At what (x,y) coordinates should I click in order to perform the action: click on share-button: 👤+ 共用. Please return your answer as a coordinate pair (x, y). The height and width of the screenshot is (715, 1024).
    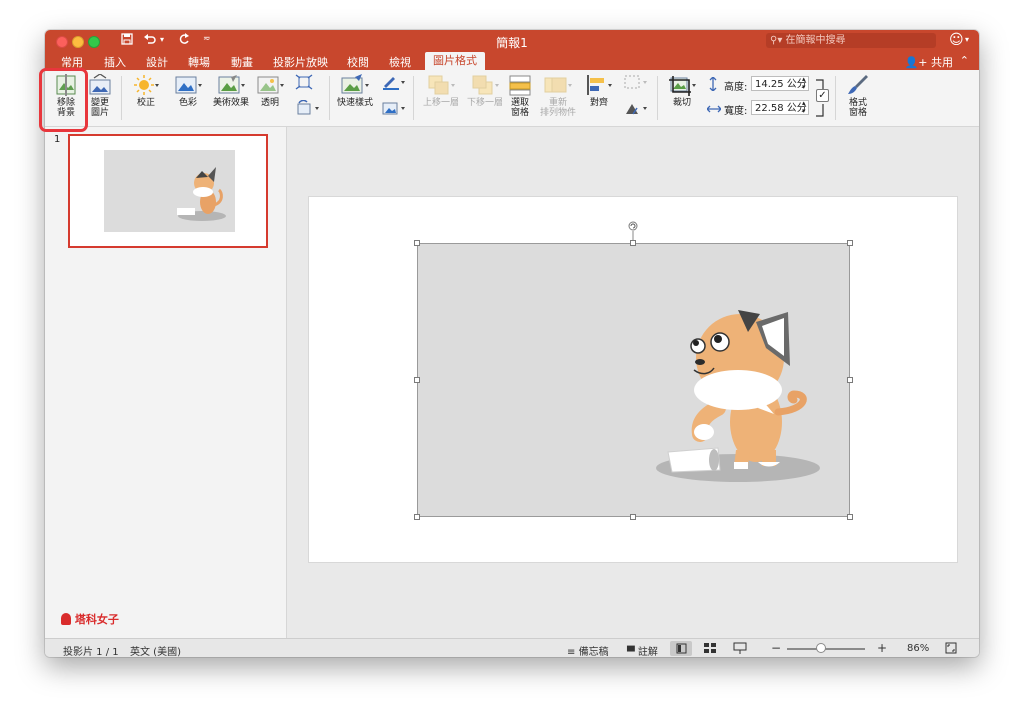
    Looking at the image, I should click on (929, 62).